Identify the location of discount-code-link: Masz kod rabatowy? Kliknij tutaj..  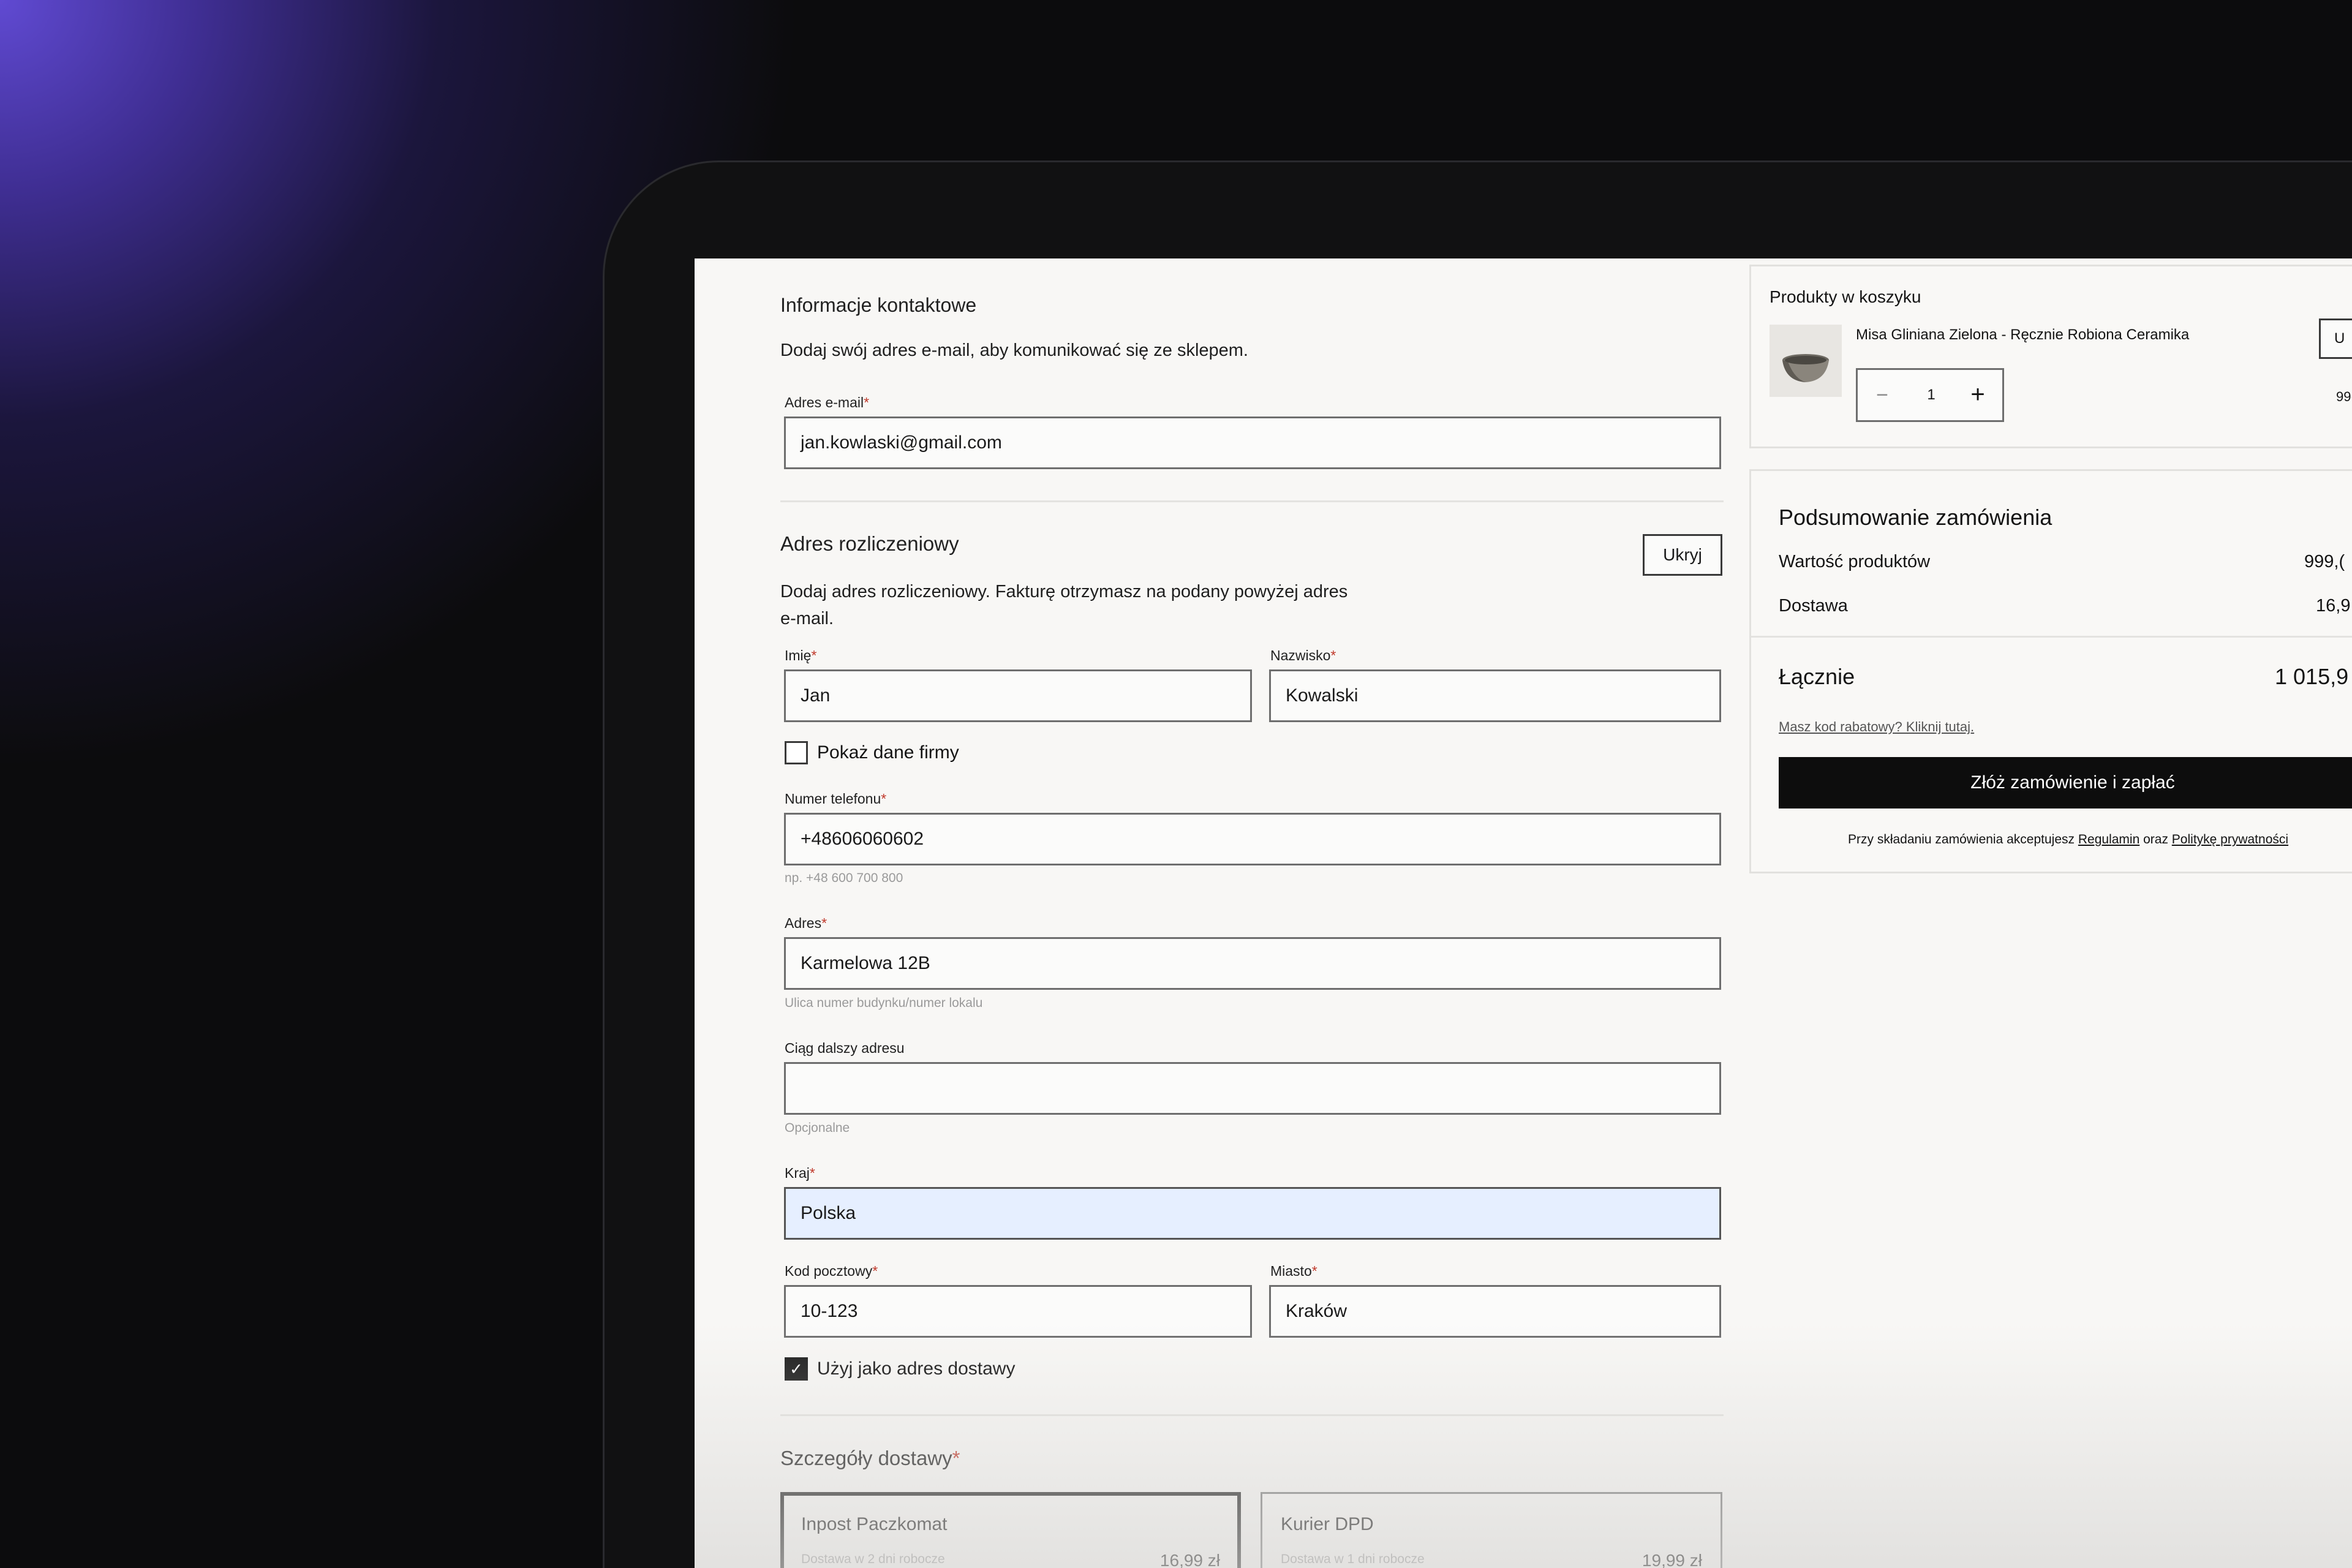
(1877, 727).